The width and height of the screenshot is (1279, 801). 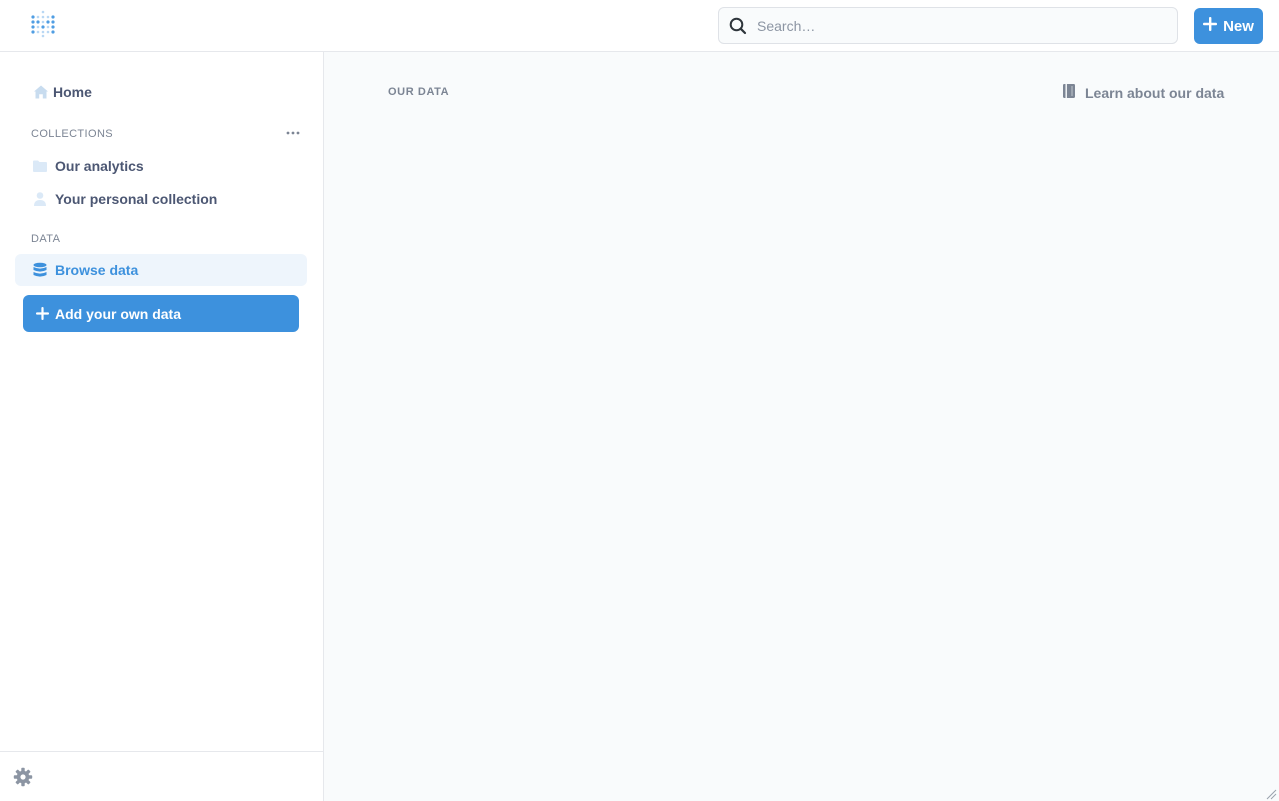 I want to click on data-heading: DATA, so click(x=46, y=239).